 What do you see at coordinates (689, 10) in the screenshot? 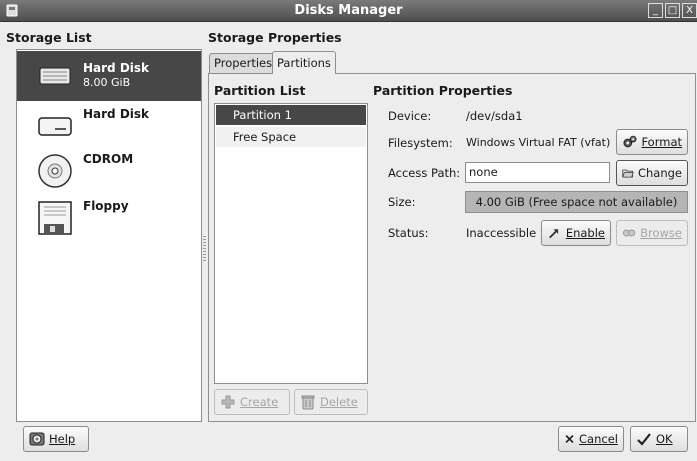
I see `close-button: X` at bounding box center [689, 10].